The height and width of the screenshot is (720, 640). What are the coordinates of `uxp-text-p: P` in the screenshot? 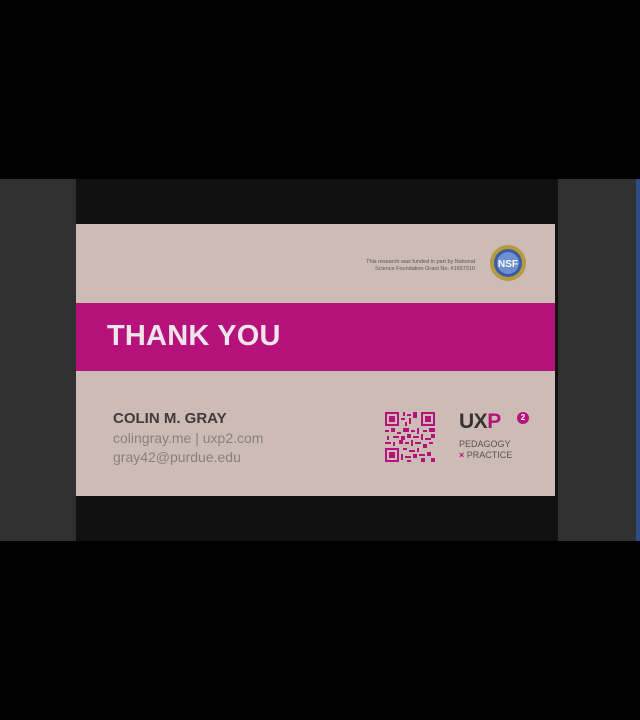 It's located at (494, 421).